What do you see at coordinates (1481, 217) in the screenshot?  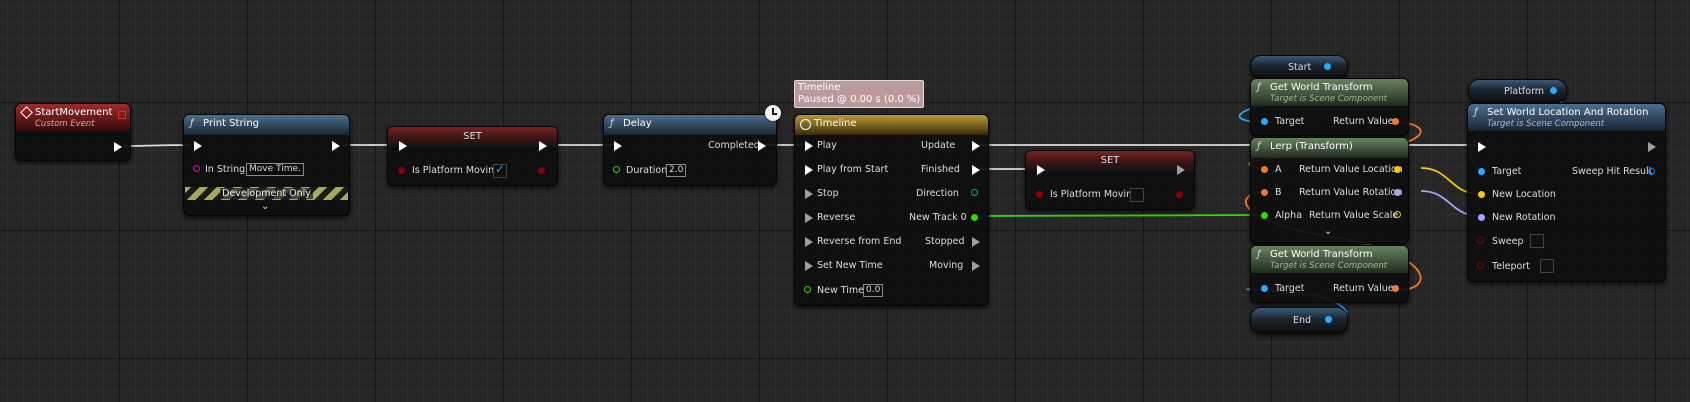 I see `new-rotation-pin` at bounding box center [1481, 217].